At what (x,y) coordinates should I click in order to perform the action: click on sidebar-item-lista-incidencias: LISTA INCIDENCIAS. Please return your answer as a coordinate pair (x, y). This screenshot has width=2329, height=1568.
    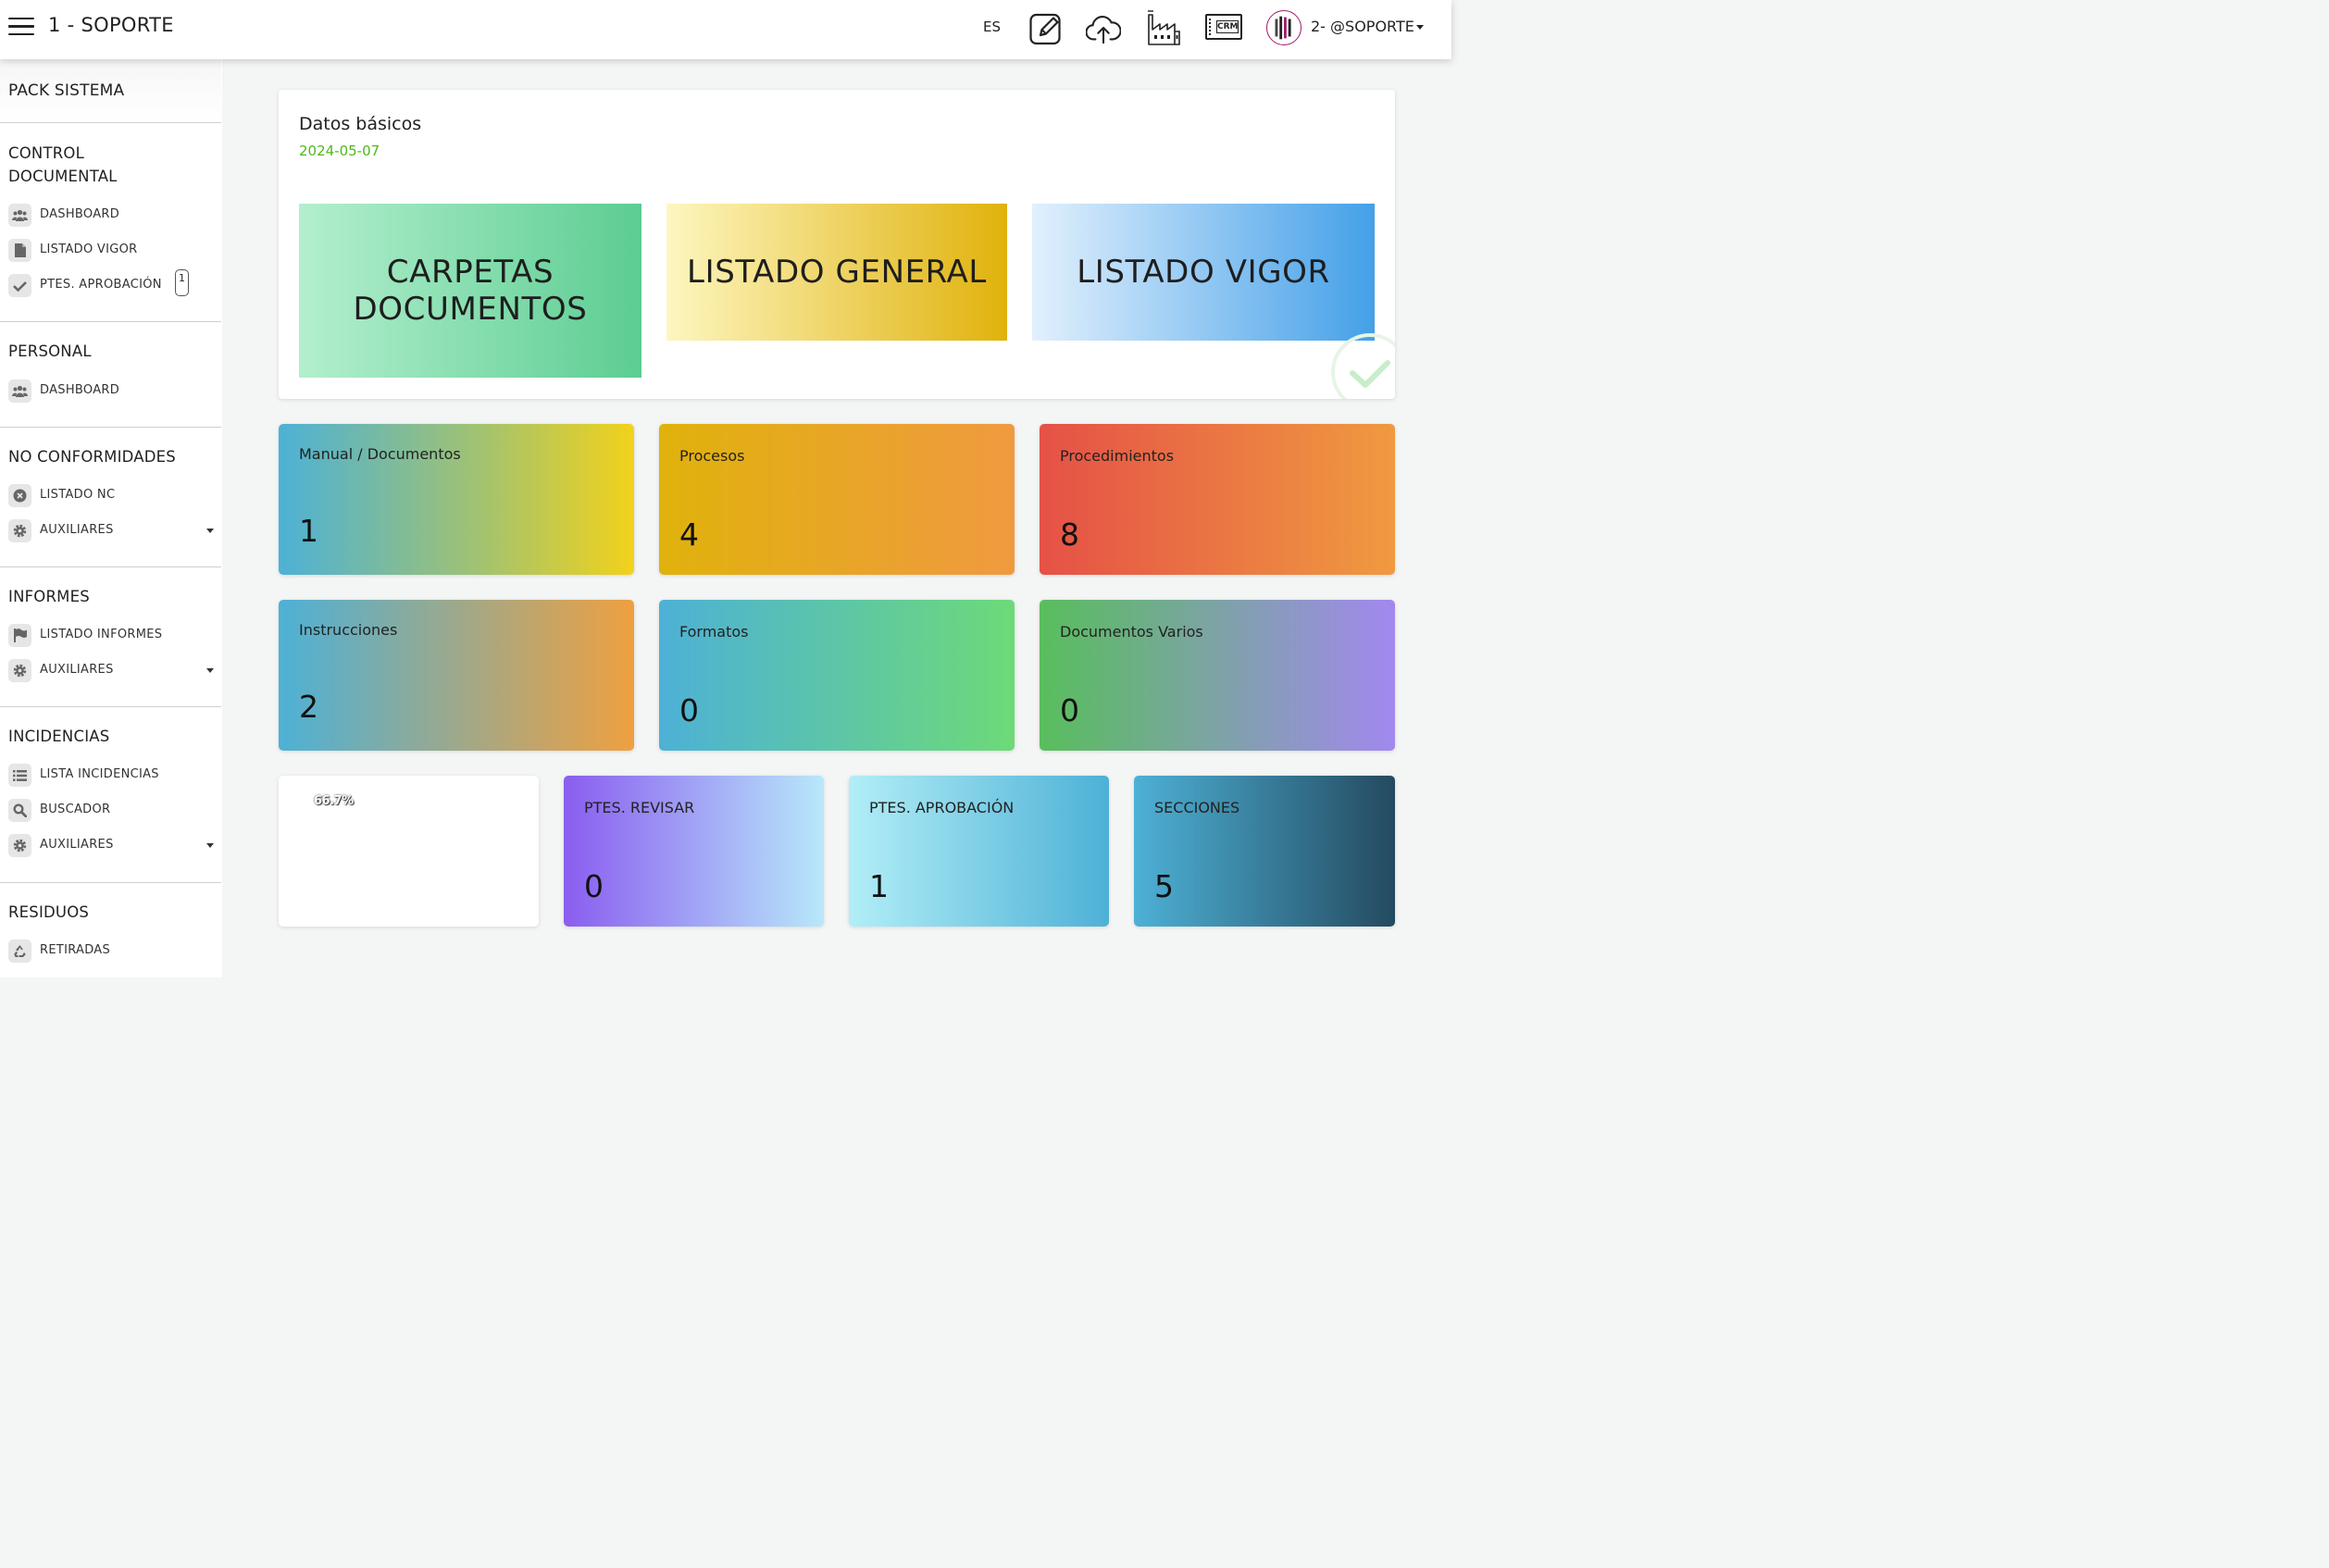
    Looking at the image, I should click on (111, 775).